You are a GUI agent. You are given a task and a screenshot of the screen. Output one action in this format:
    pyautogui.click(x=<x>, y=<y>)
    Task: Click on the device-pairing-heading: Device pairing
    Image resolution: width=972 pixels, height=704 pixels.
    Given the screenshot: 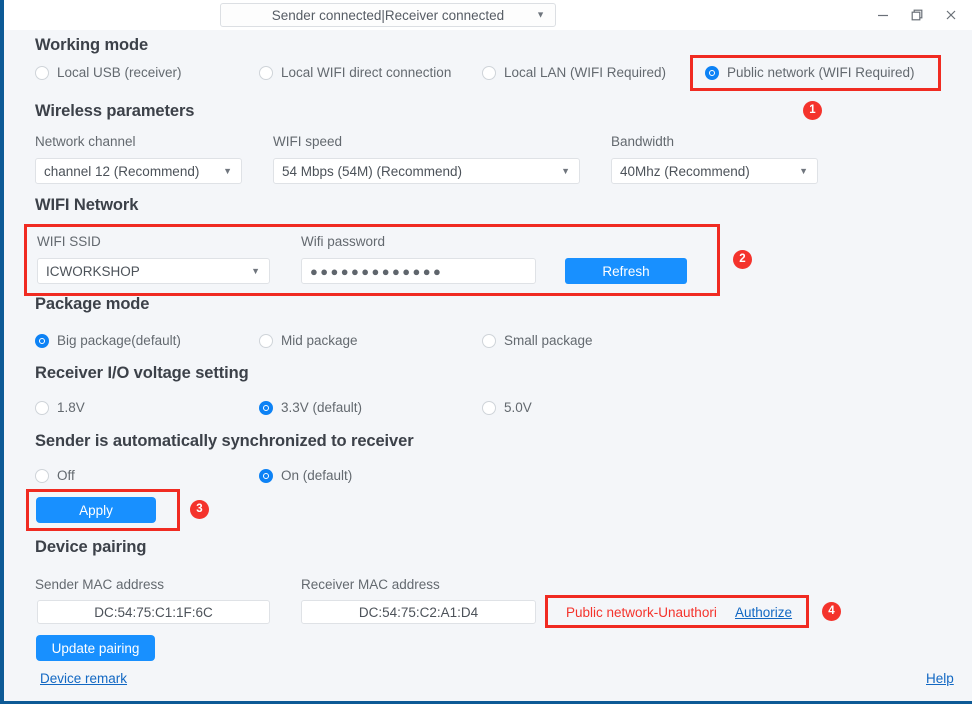 What is the action you would take?
    pyautogui.click(x=91, y=547)
    